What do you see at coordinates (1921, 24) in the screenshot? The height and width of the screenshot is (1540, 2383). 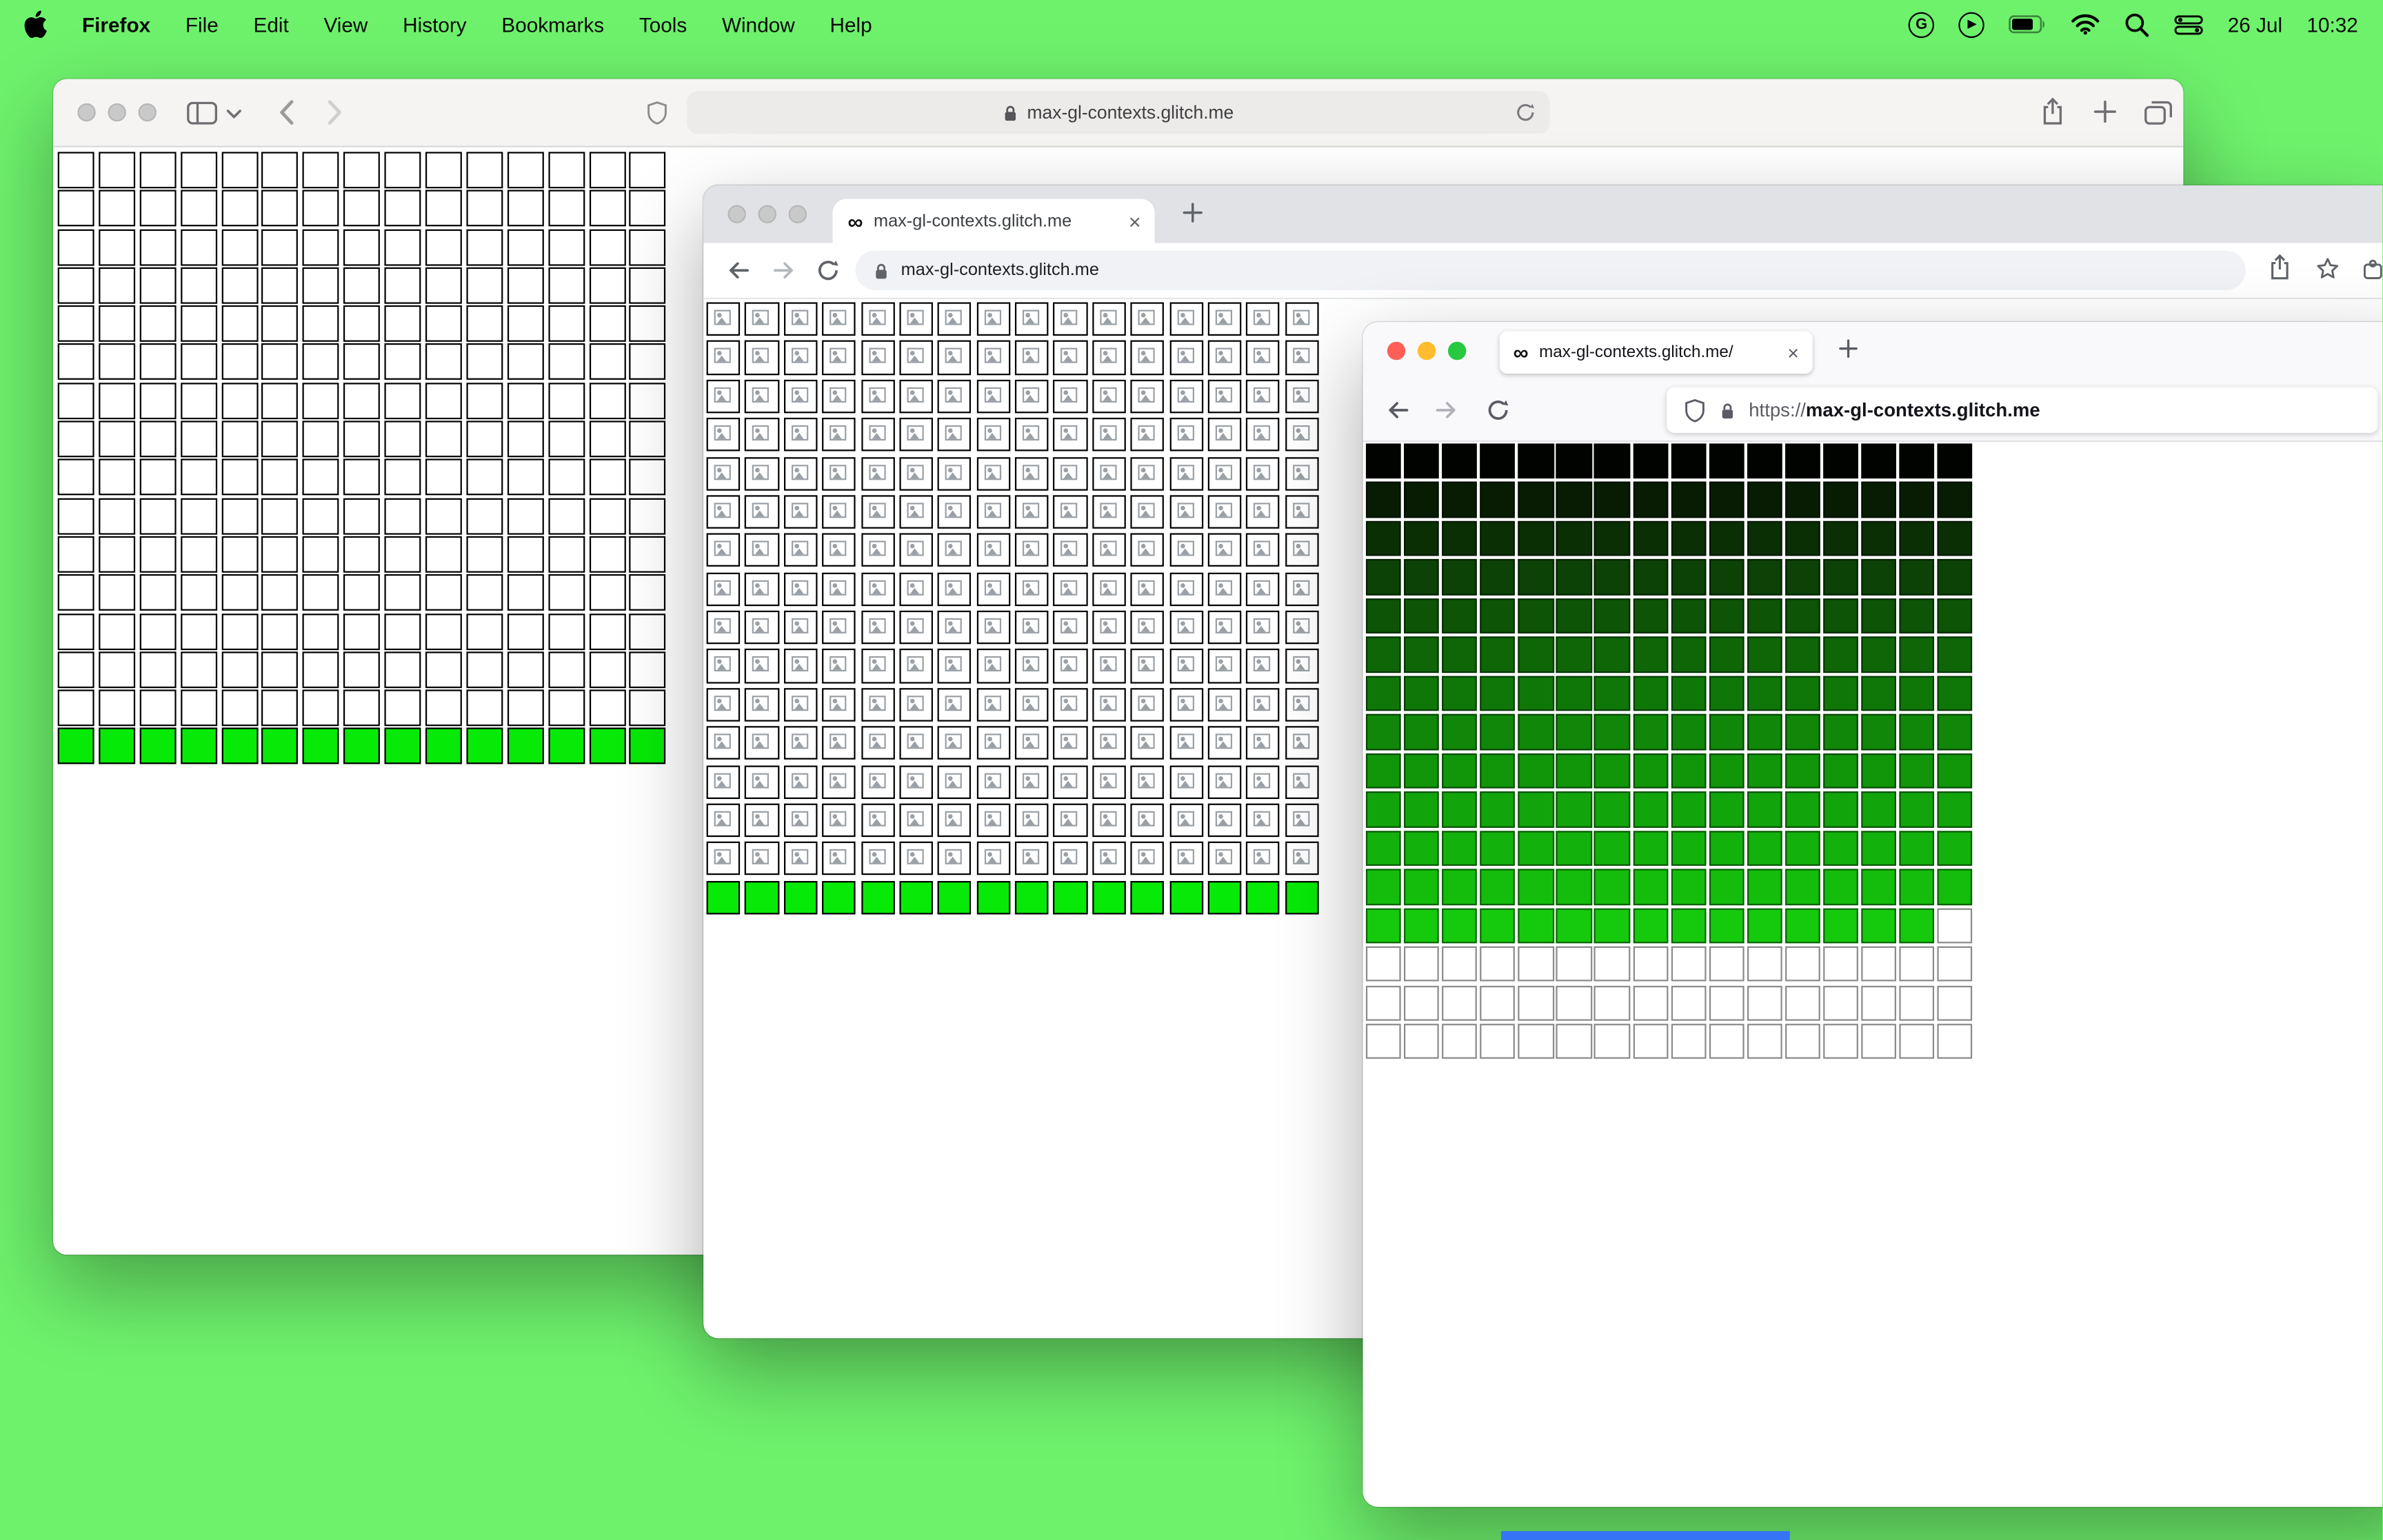 I see `google-status-icon: G` at bounding box center [1921, 24].